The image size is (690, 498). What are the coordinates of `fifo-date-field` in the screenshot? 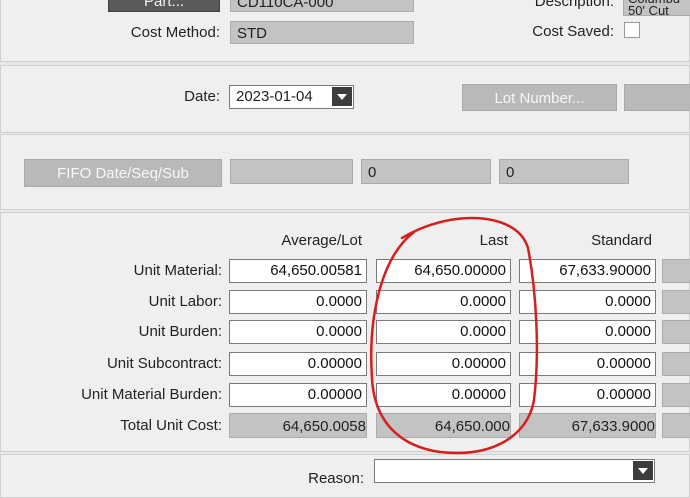 It's located at (291, 171).